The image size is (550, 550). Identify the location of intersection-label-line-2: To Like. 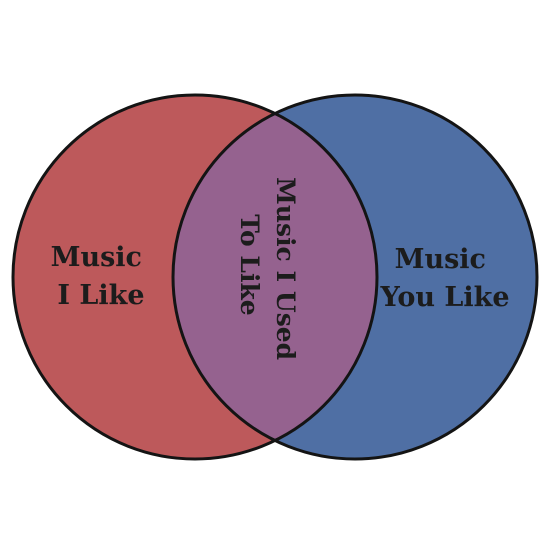
(249, 264).